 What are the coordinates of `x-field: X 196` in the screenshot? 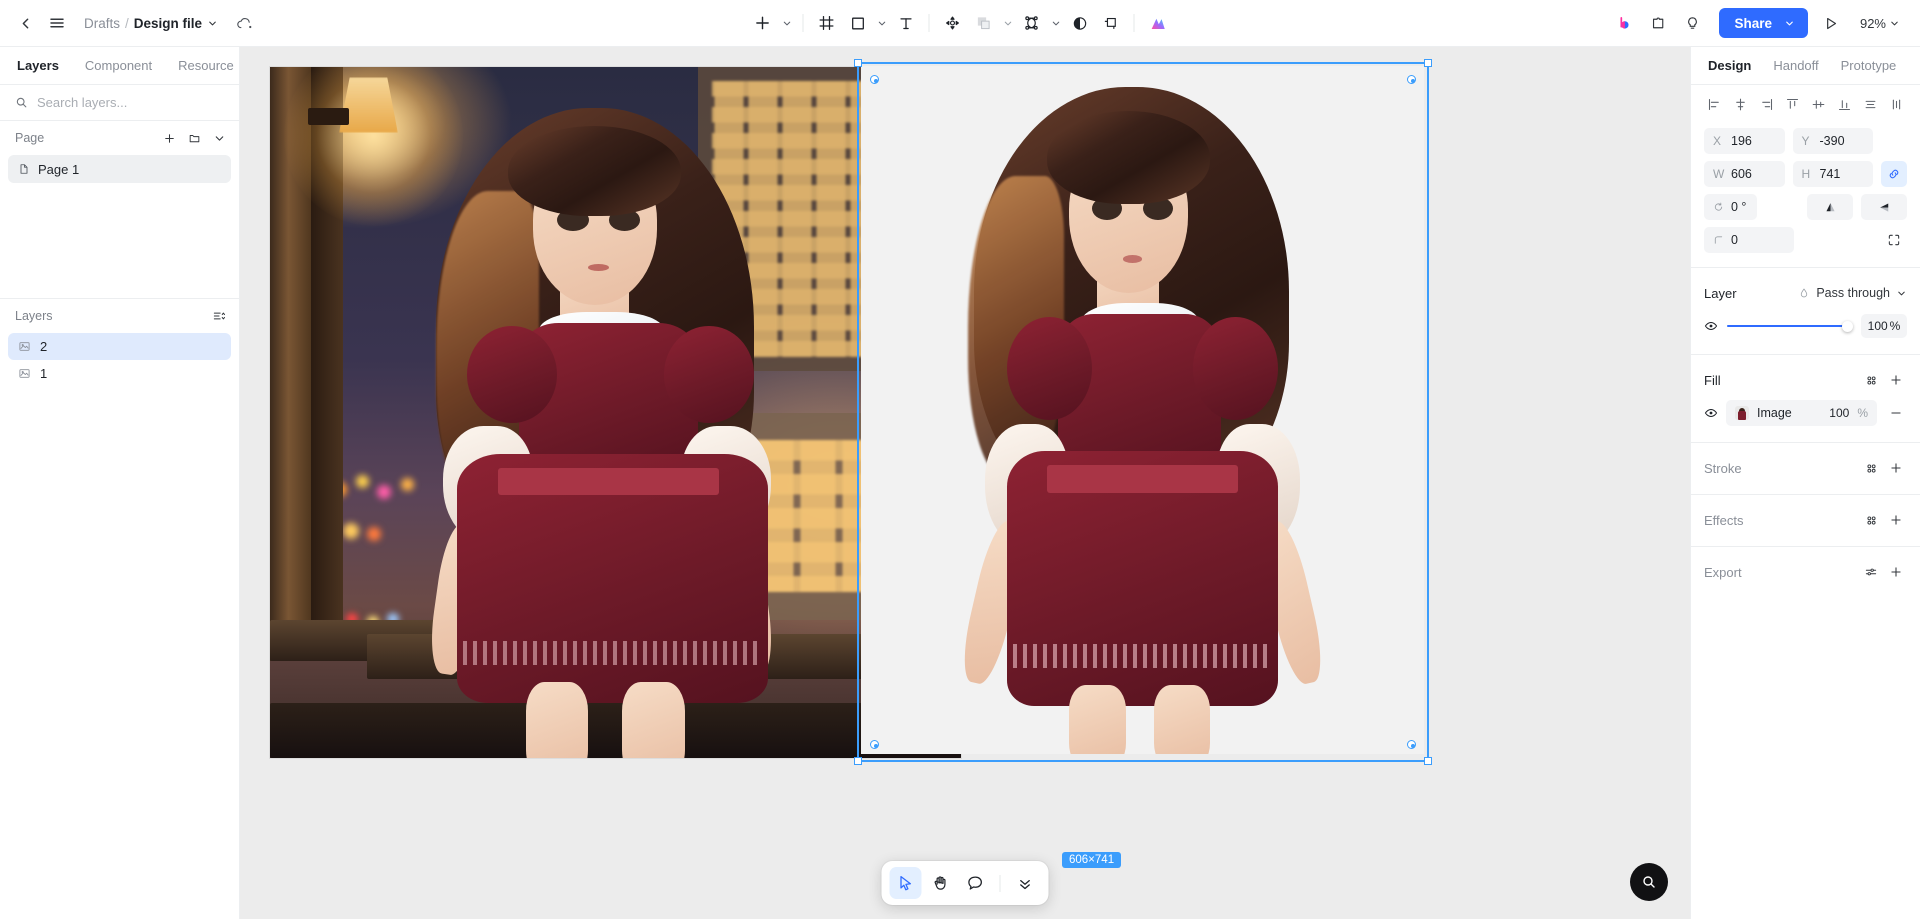 It's located at (1744, 141).